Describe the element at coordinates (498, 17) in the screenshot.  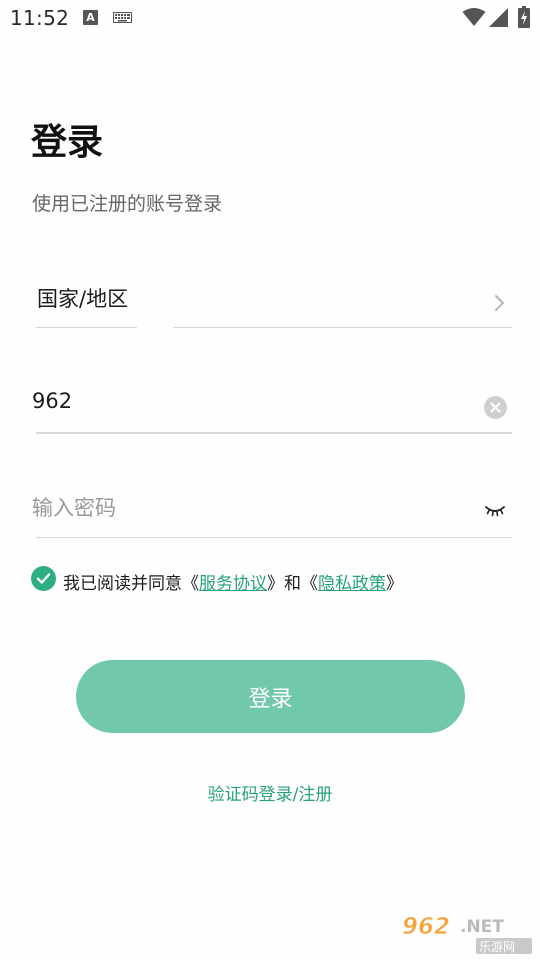
I see `signal-icon` at that location.